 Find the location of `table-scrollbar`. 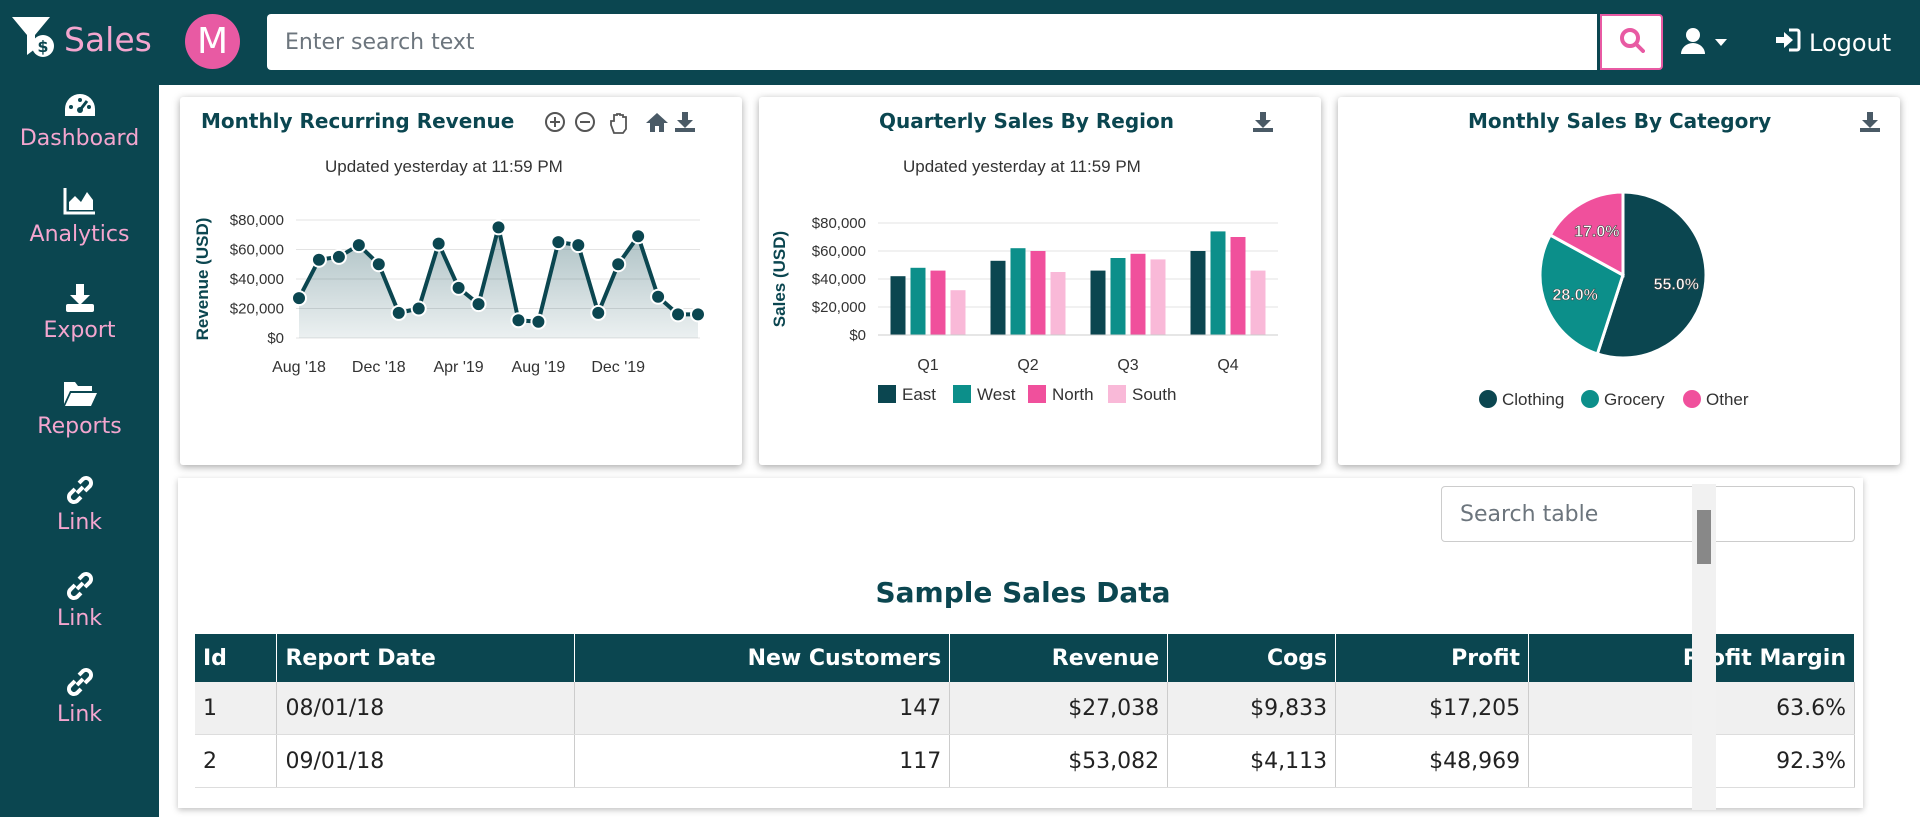

table-scrollbar is located at coordinates (1704, 647).